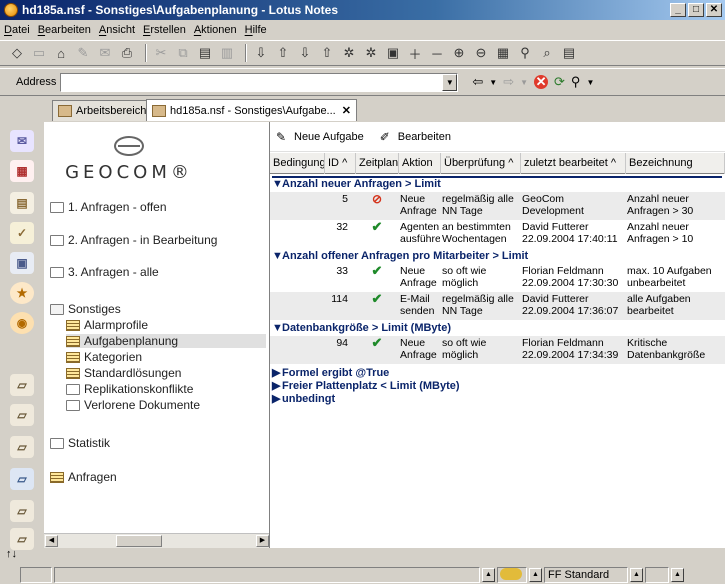 This screenshot has width=725, height=584. Describe the element at coordinates (547, 53) in the screenshot. I see `search-icon: ⌕` at that location.